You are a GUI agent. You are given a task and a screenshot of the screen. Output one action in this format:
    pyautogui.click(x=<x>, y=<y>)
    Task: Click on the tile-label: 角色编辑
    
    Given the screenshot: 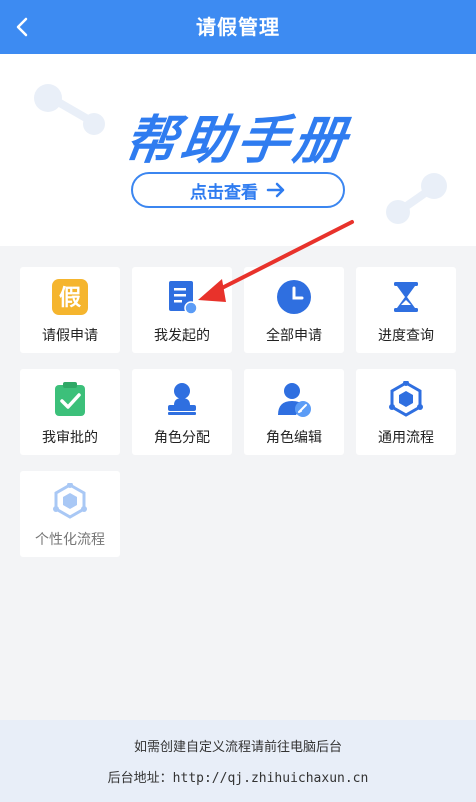 What is the action you would take?
    pyautogui.click(x=294, y=438)
    